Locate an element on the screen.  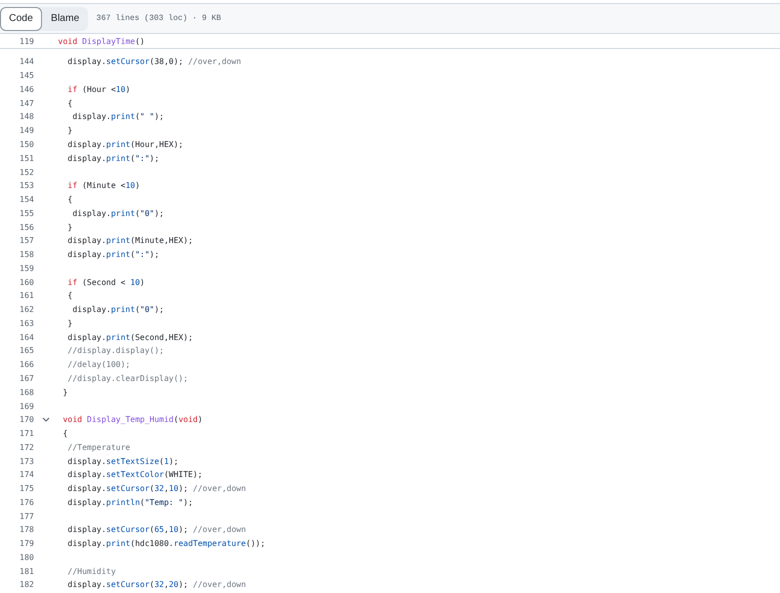
view-tab: Code is located at coordinates (21, 18).